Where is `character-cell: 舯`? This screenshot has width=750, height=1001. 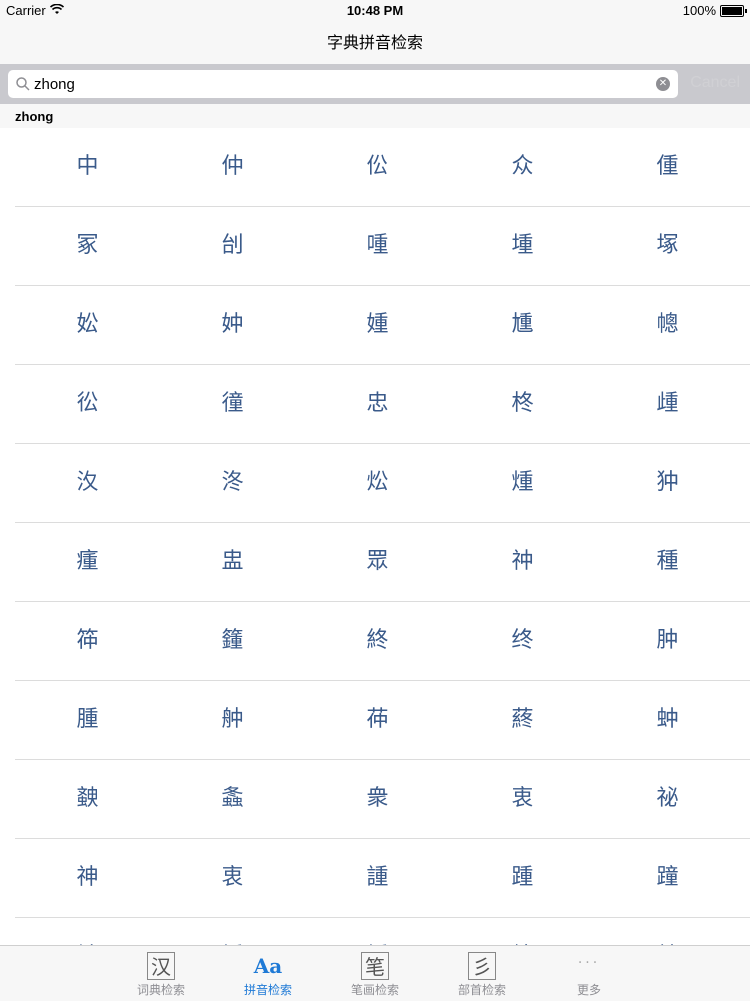
character-cell: 舯 is located at coordinates (232, 720).